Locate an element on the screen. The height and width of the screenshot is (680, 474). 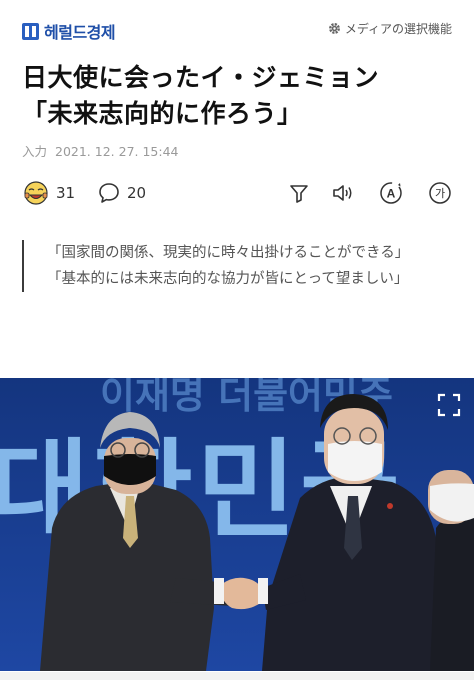
reaction-count: 31 is located at coordinates (66, 193).